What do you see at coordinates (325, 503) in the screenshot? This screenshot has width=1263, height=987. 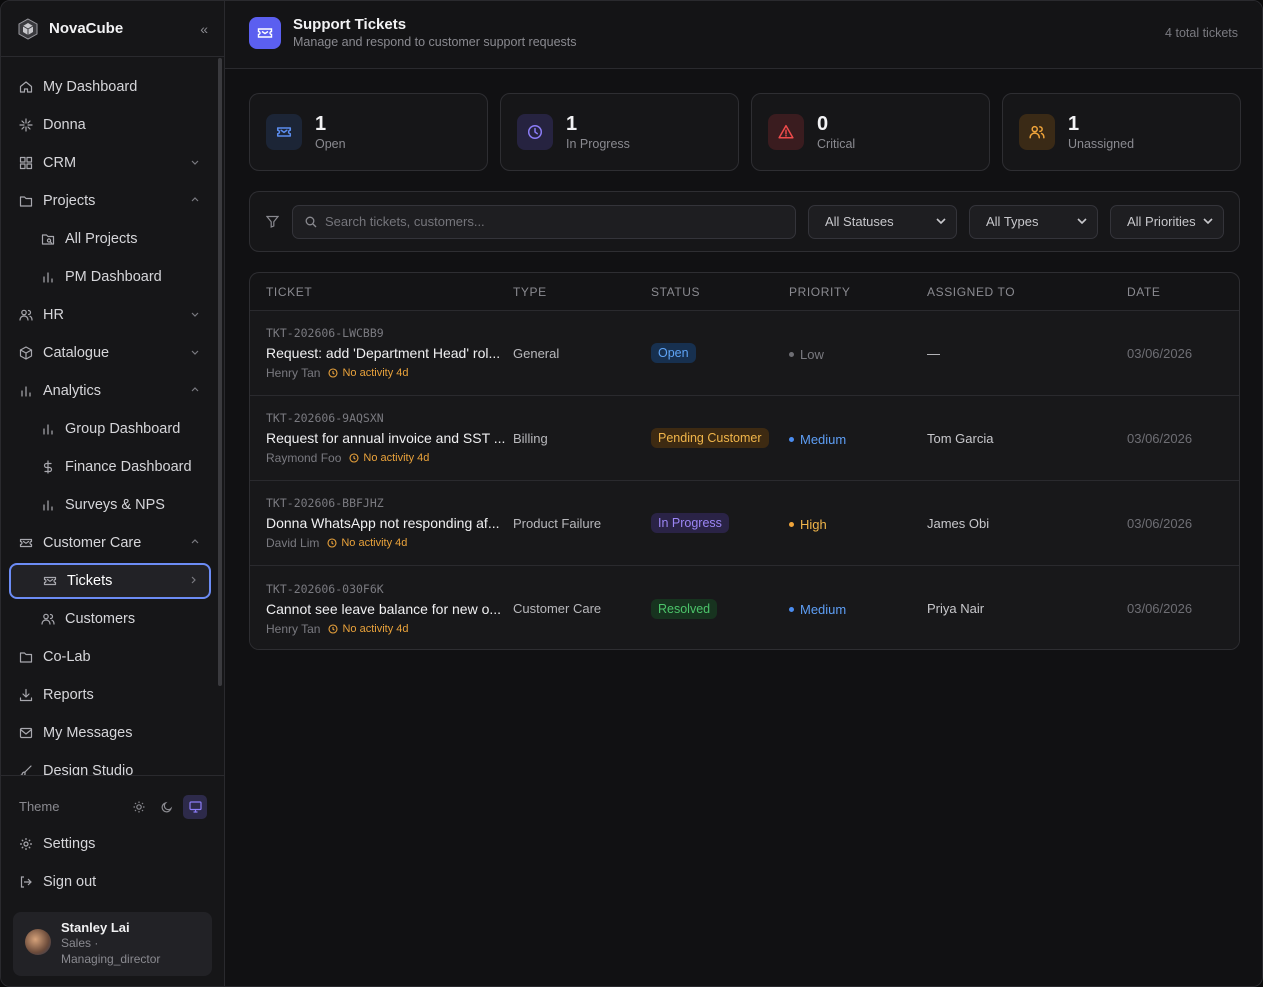 I see `ticket-id: TKT-202606-BBFJHZ` at bounding box center [325, 503].